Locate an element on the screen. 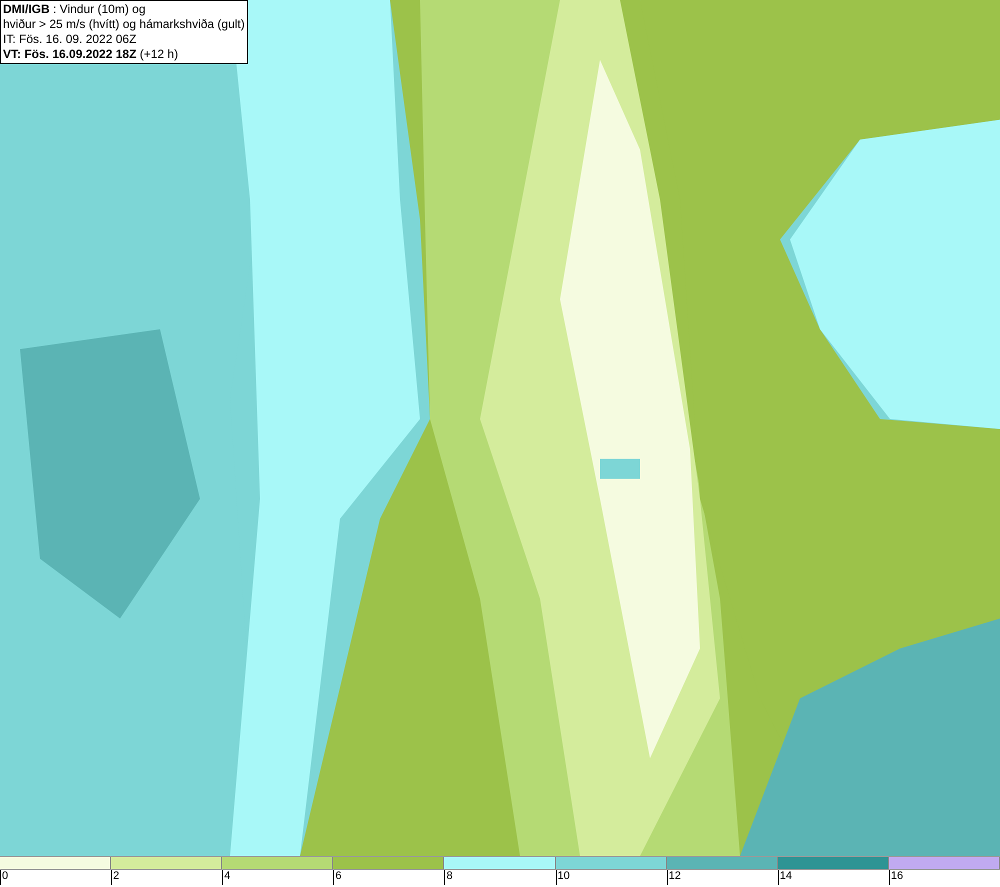 The image size is (1000, 887). legend-label: 6 is located at coordinates (338, 876).